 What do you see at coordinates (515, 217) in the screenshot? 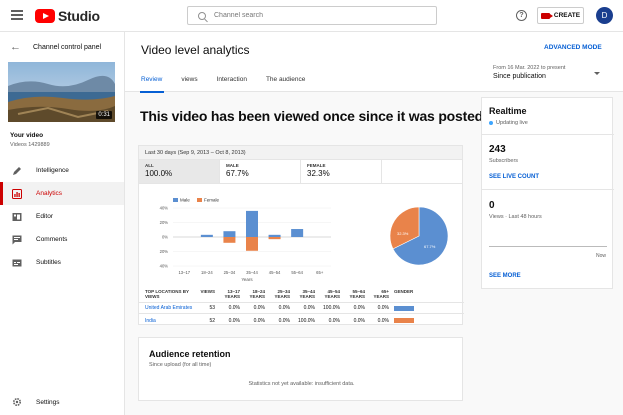
I see `views-period-label: Views · Last 48 hours` at bounding box center [515, 217].